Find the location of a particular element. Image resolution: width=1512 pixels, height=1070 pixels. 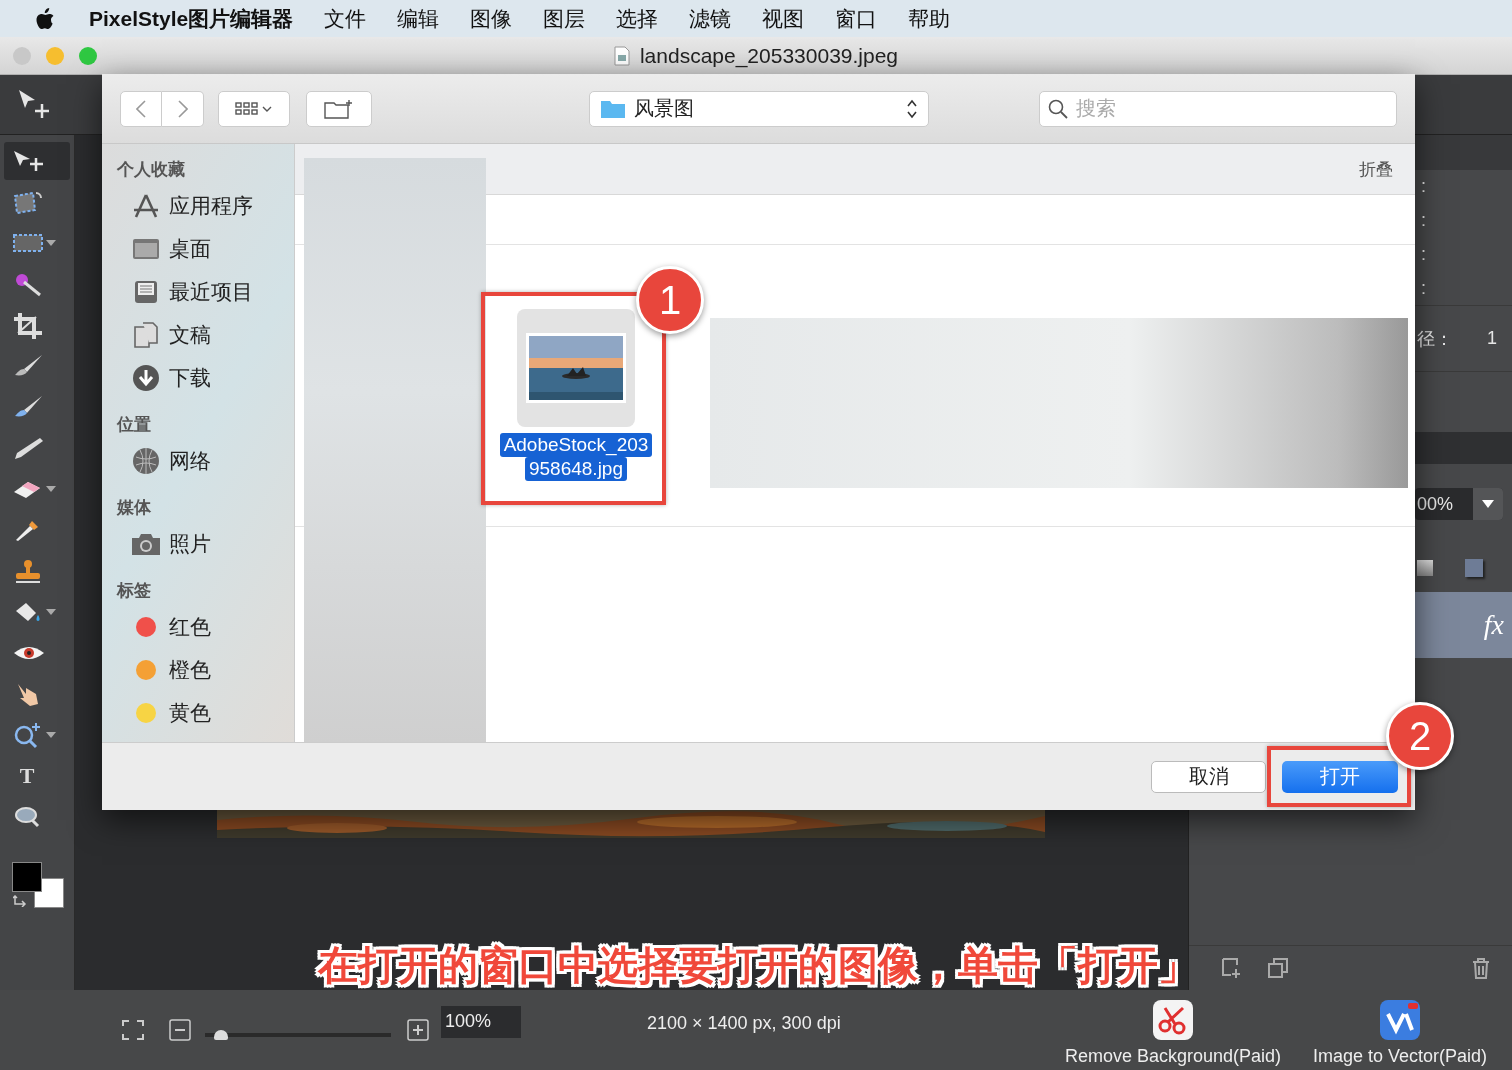

download-icon is located at coordinates (146, 377).